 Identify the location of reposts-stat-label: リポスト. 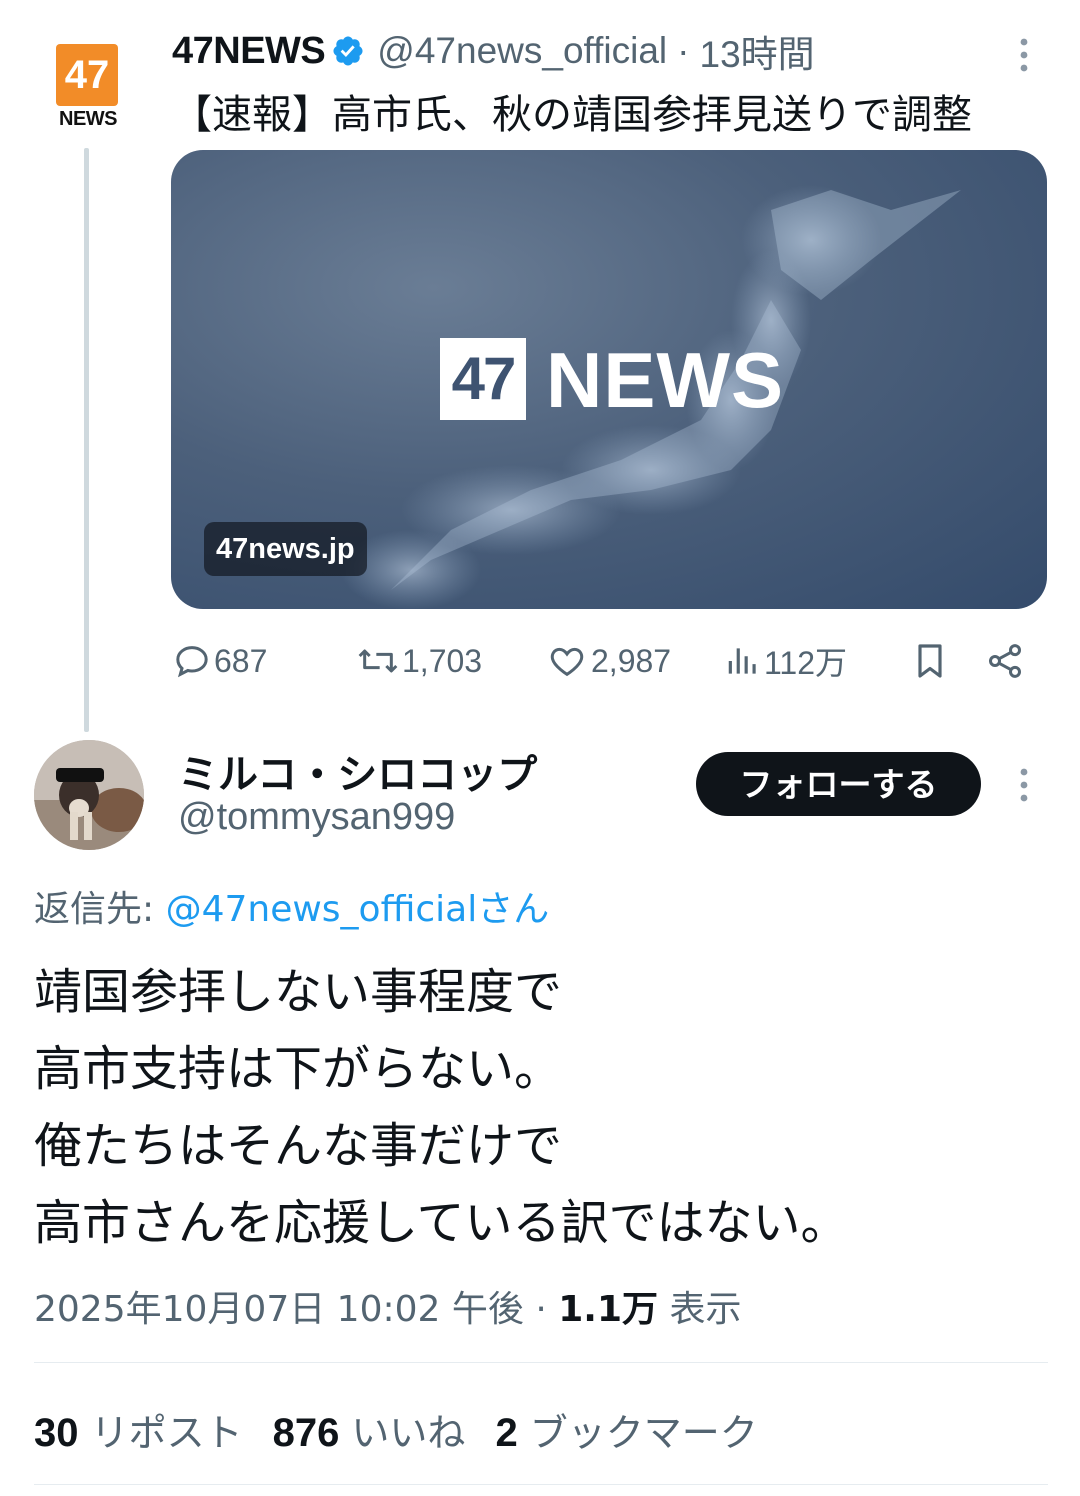
(160, 1433).